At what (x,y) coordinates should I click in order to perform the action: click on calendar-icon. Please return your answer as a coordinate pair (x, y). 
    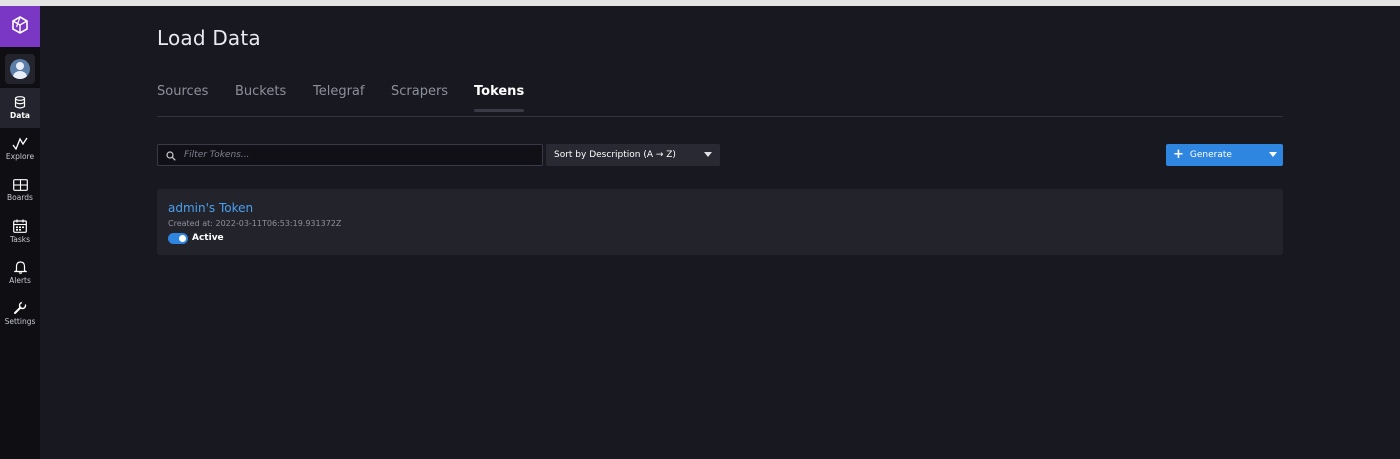
    Looking at the image, I should click on (20, 226).